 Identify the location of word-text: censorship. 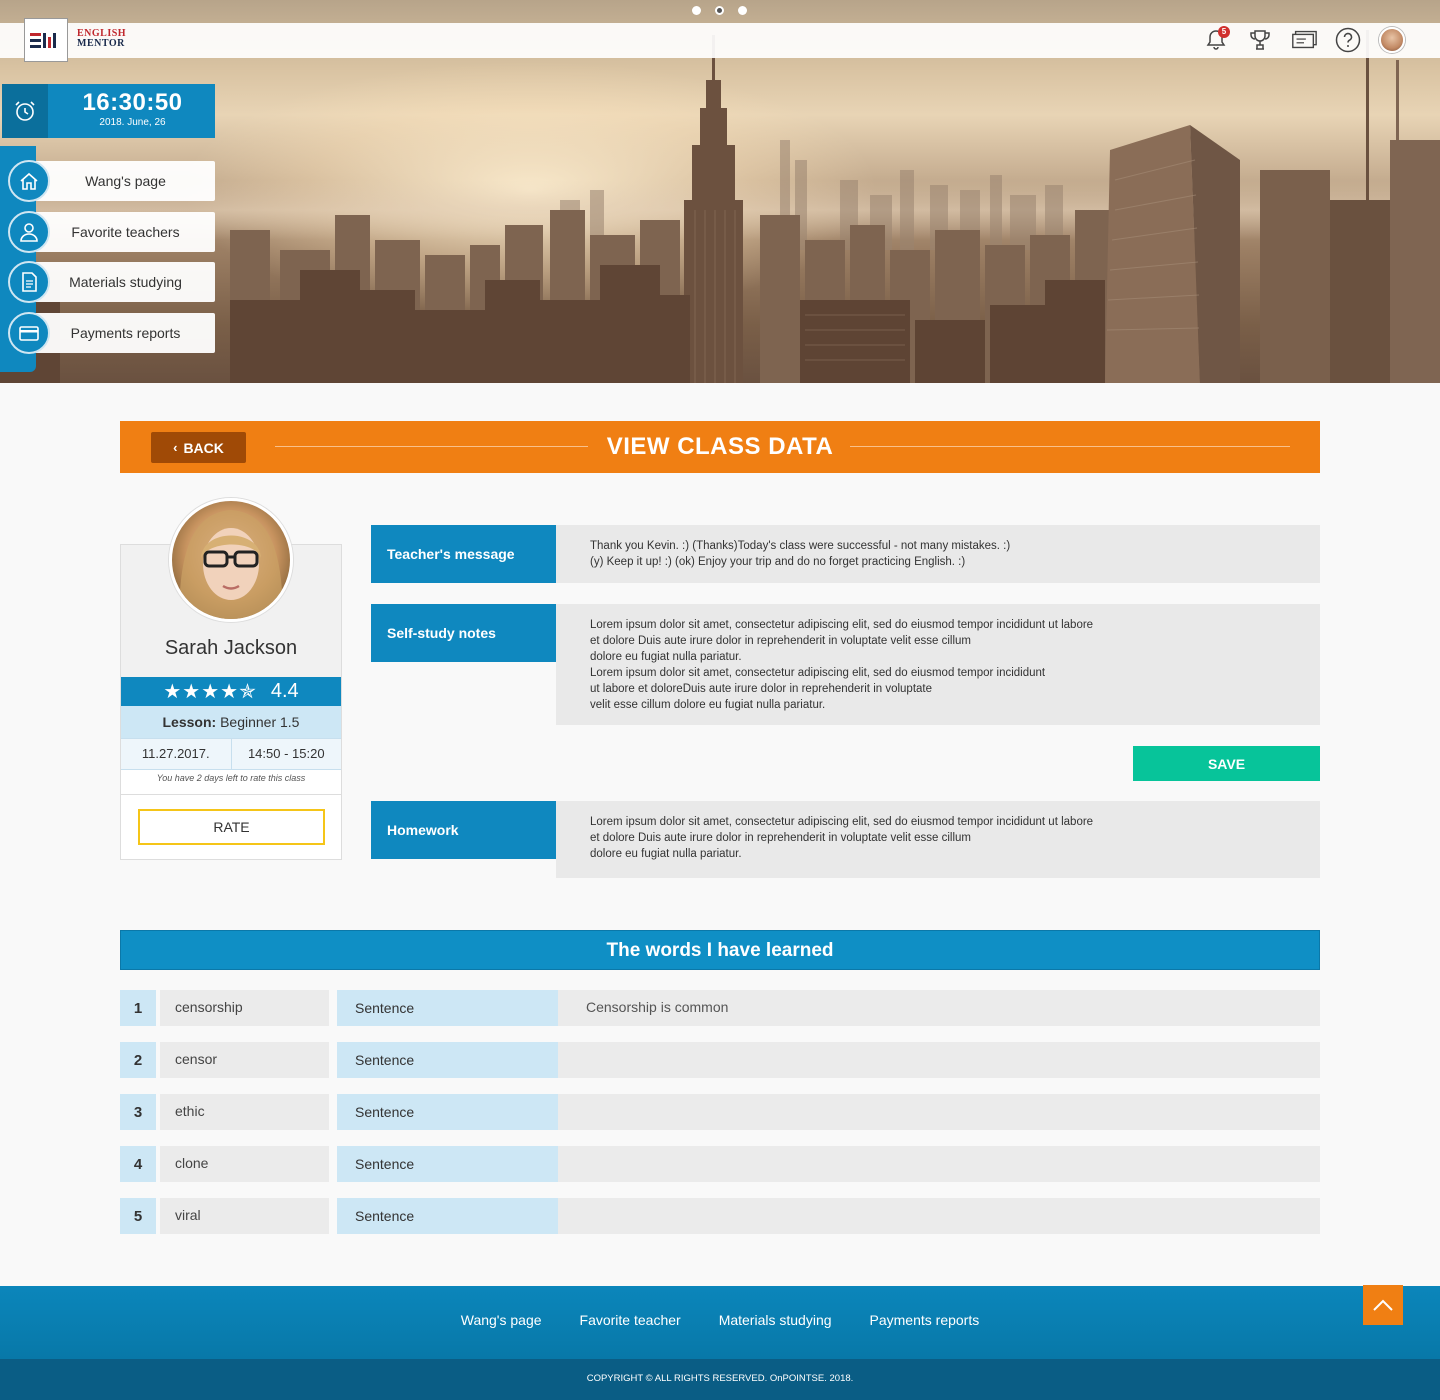
(244, 1008).